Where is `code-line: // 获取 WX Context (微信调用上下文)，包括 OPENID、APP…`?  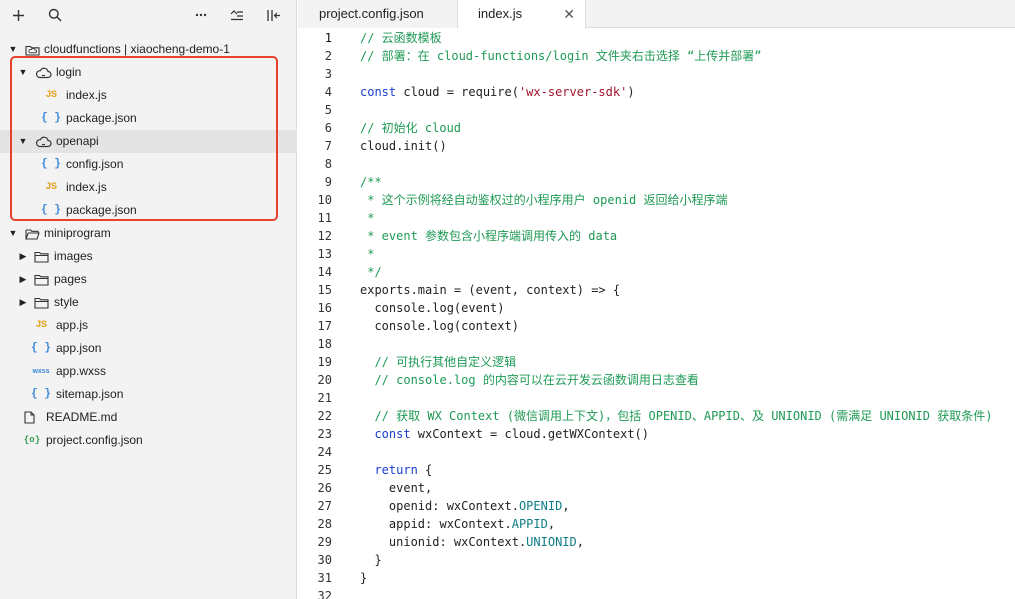
code-line: // 获取 WX Context (微信调用上下文)，包括 OPENID、APP… is located at coordinates (687, 416).